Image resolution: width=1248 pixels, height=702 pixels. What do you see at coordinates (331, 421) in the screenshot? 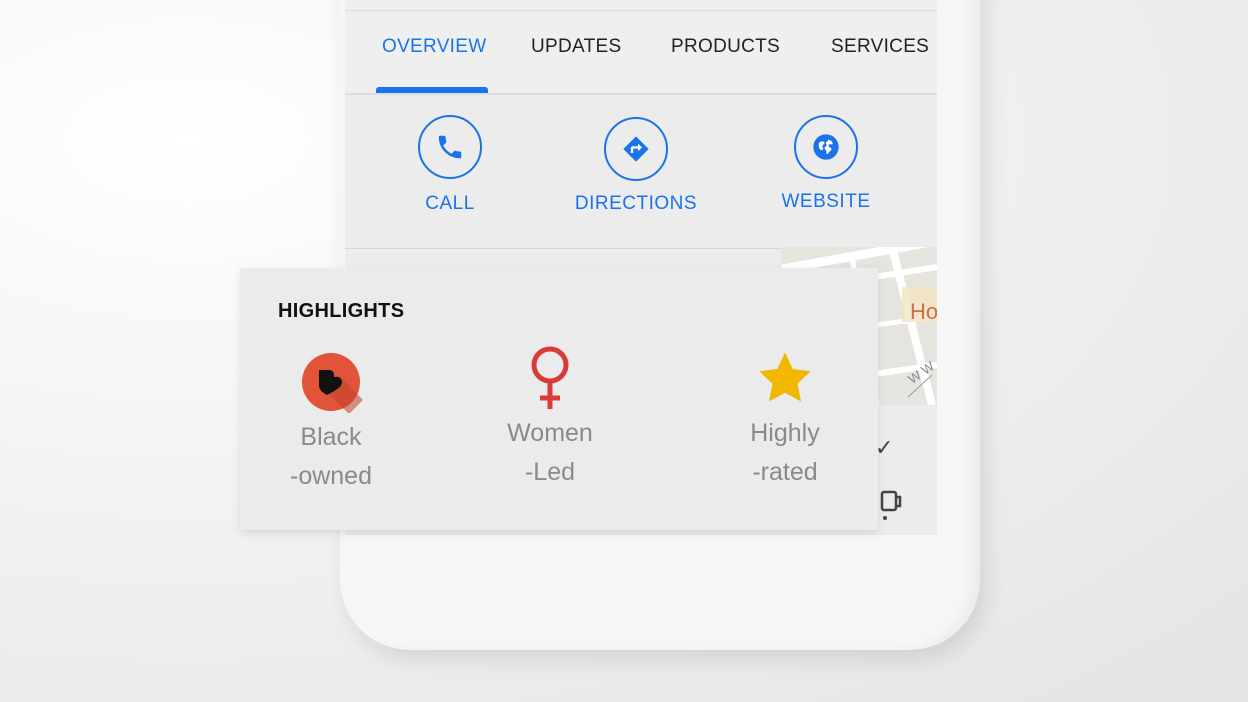
I see `highlight-black-owned: Black -owned` at bounding box center [331, 421].